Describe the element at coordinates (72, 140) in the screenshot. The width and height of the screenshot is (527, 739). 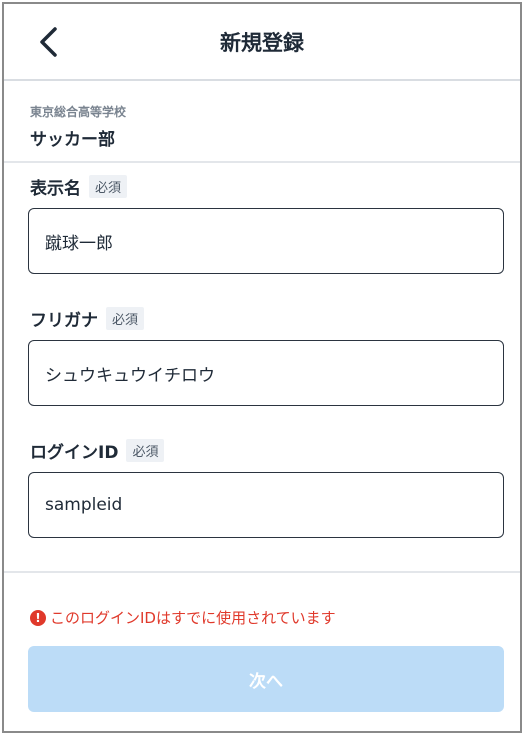
I see `club-name: サッカー部` at that location.